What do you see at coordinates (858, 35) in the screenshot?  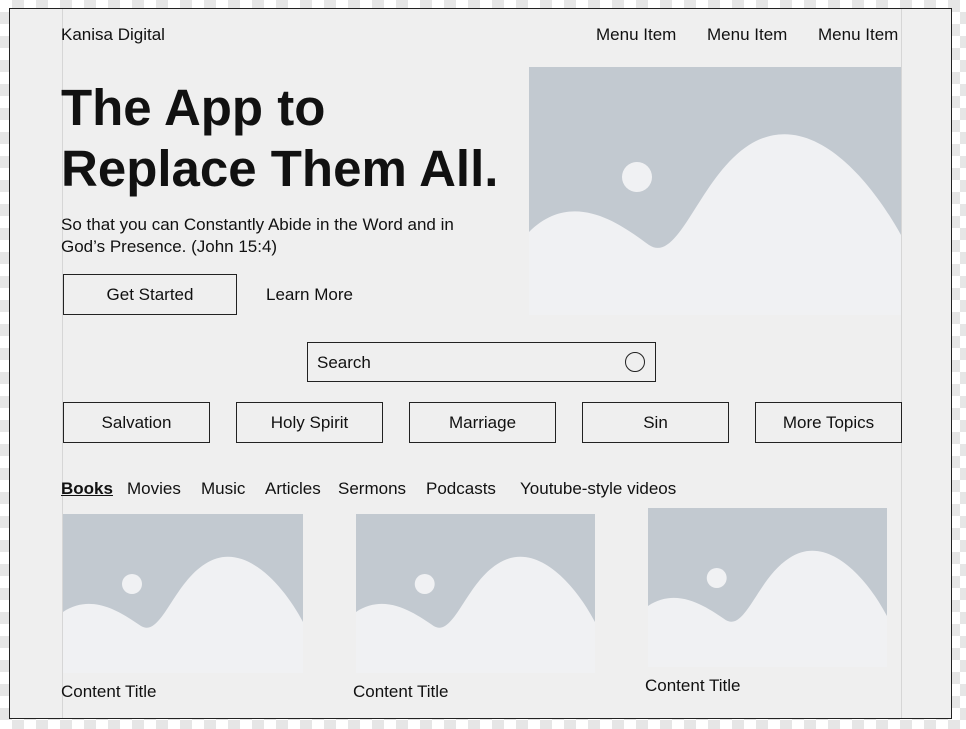 I see `menu-item-3: Menu Item` at bounding box center [858, 35].